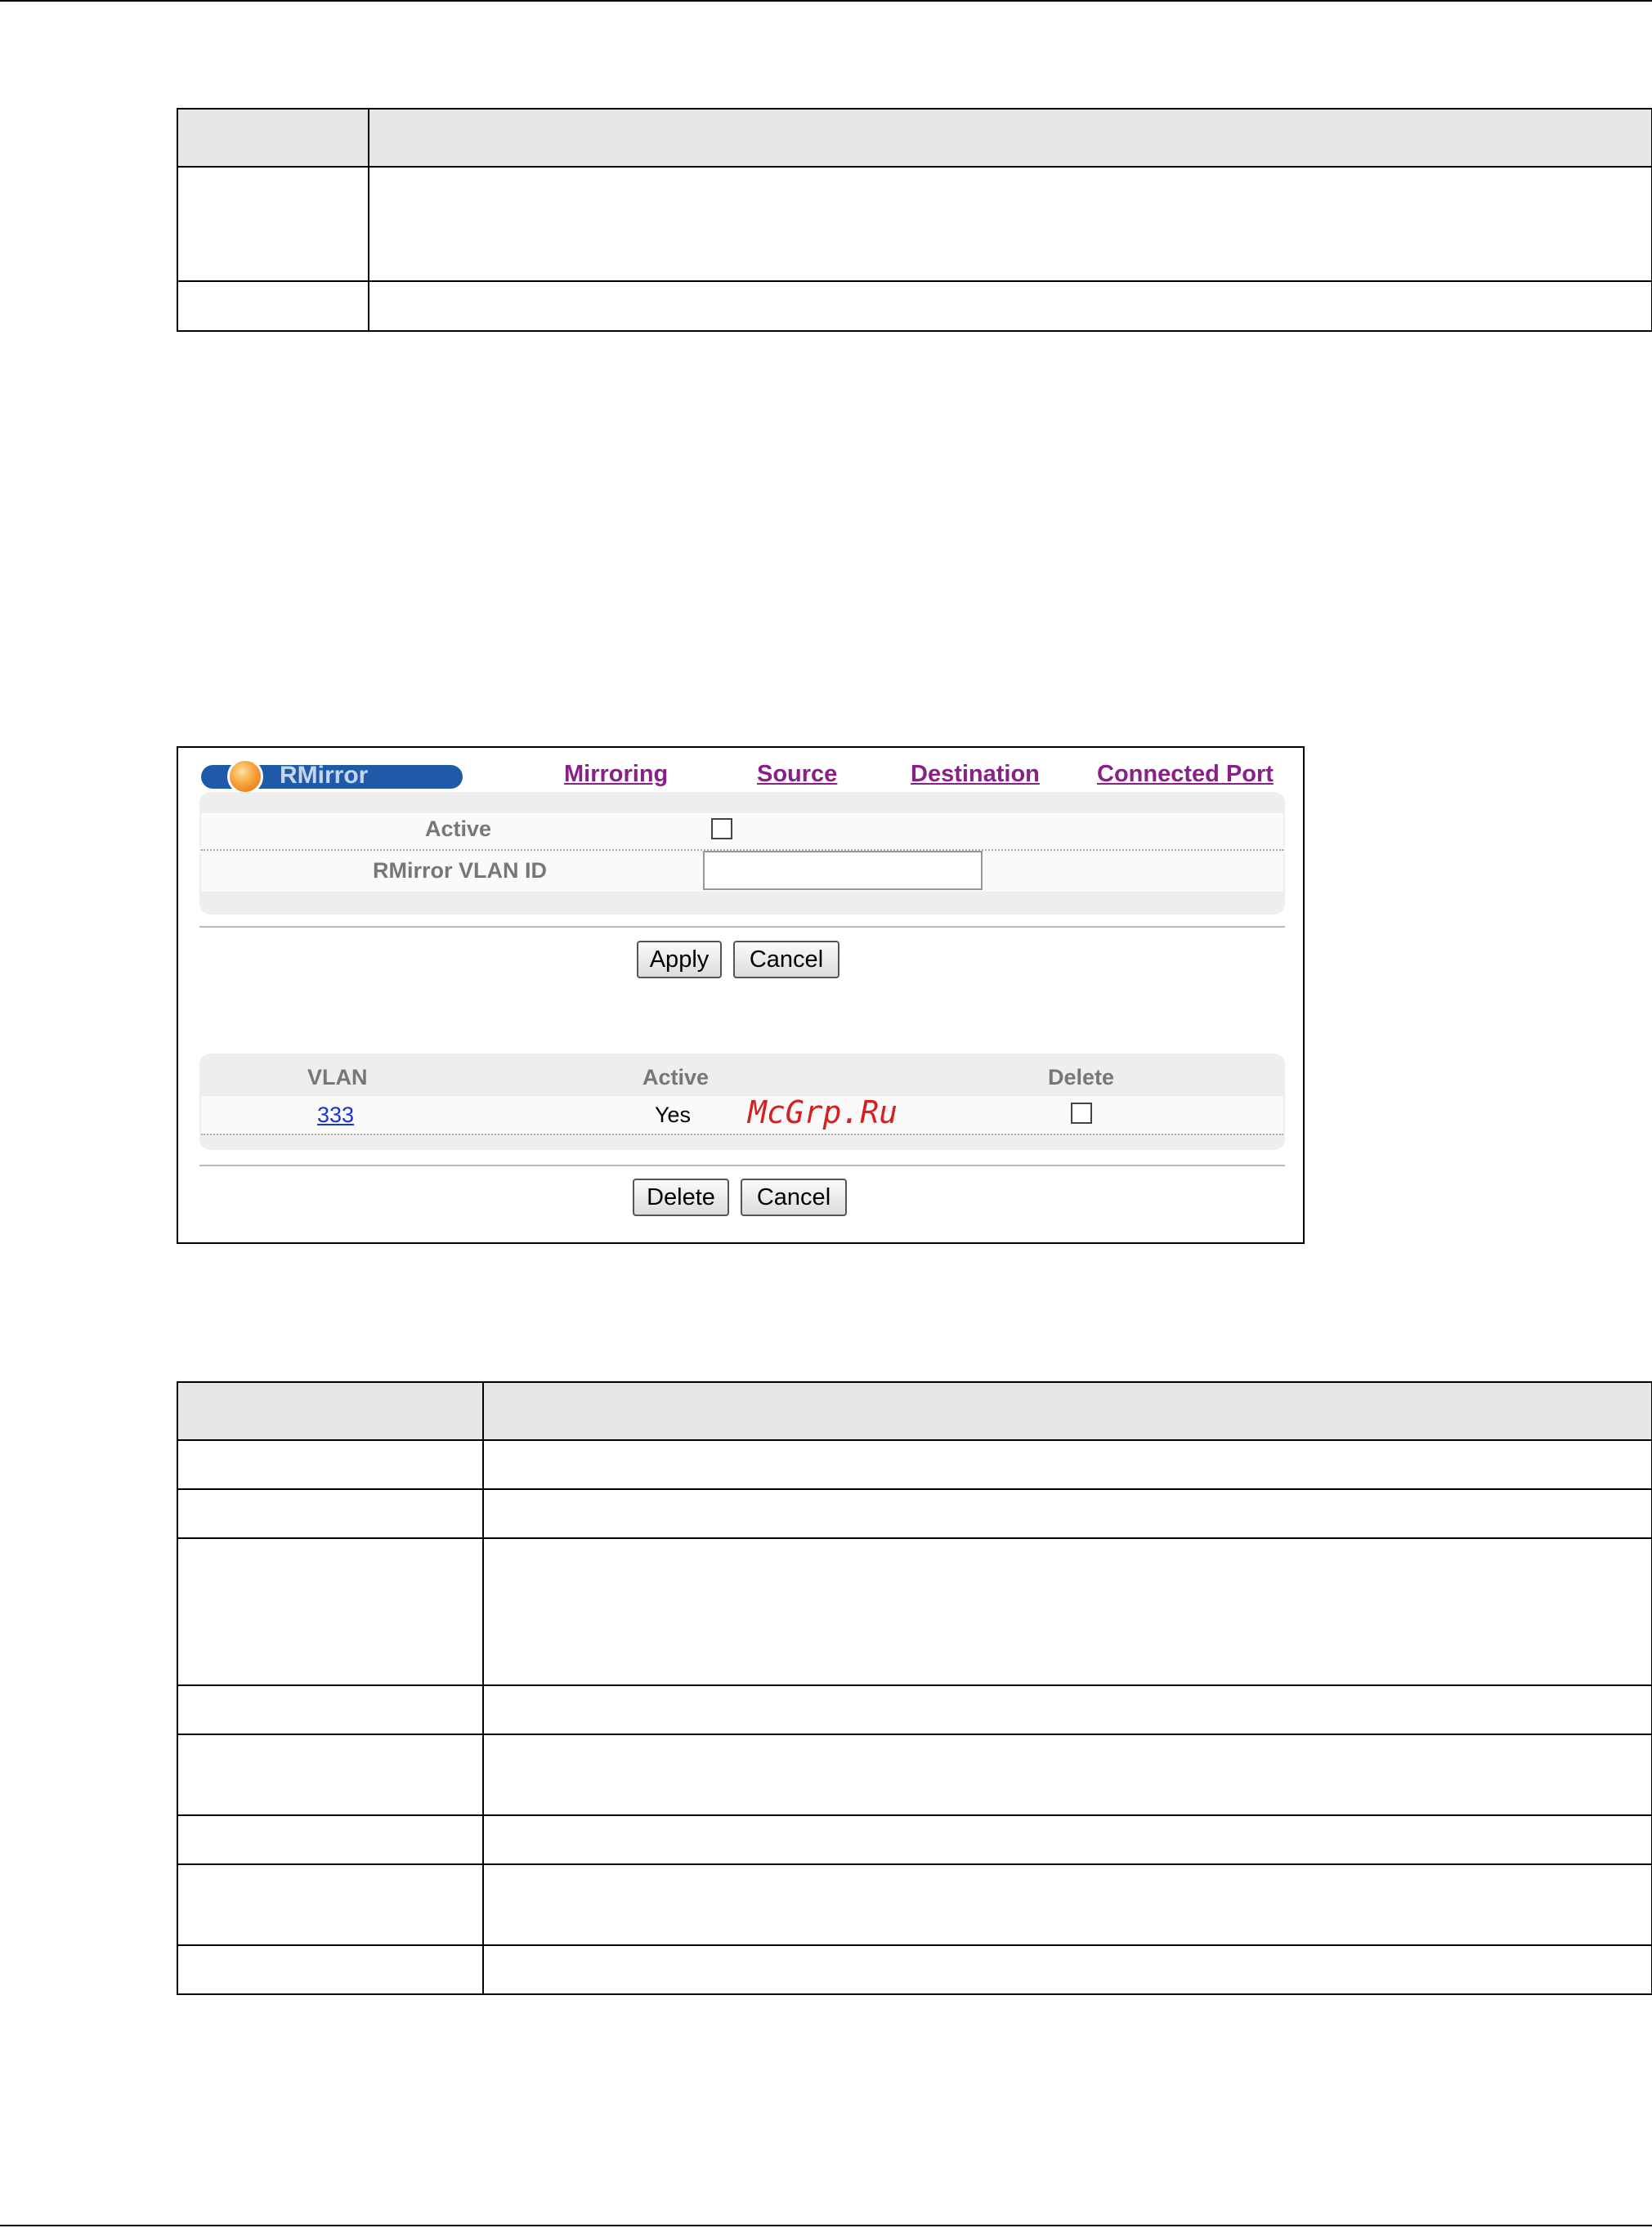 The image size is (1652, 2228). What do you see at coordinates (679, 959) in the screenshot?
I see `apply-button: Apply` at bounding box center [679, 959].